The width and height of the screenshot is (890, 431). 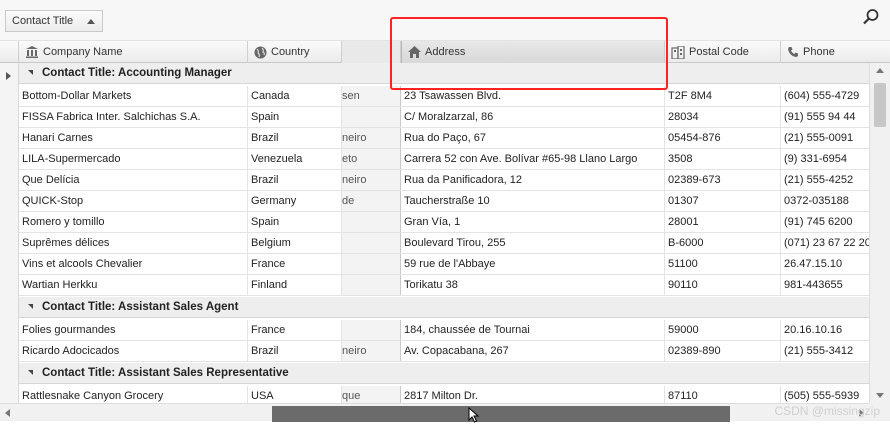 What do you see at coordinates (723, 394) in the screenshot?
I see `cell-postal-code: 87110` at bounding box center [723, 394].